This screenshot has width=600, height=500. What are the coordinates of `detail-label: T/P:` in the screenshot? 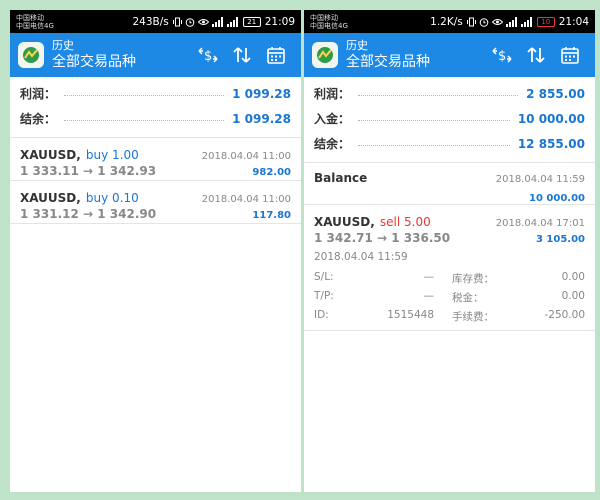 It's located at (324, 296).